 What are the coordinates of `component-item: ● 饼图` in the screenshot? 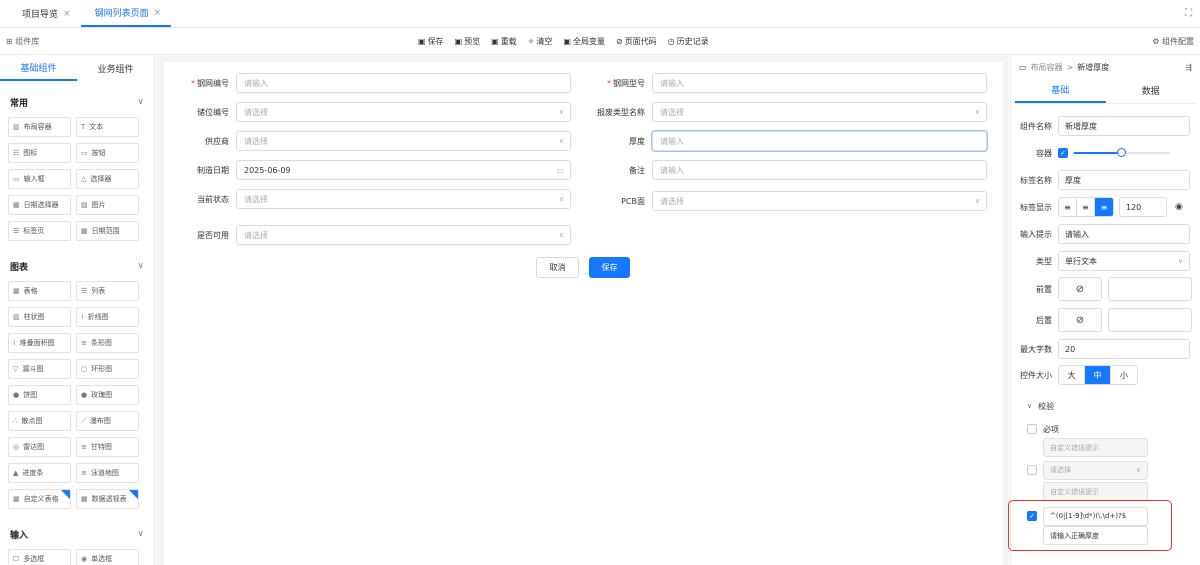 It's located at (39, 395).